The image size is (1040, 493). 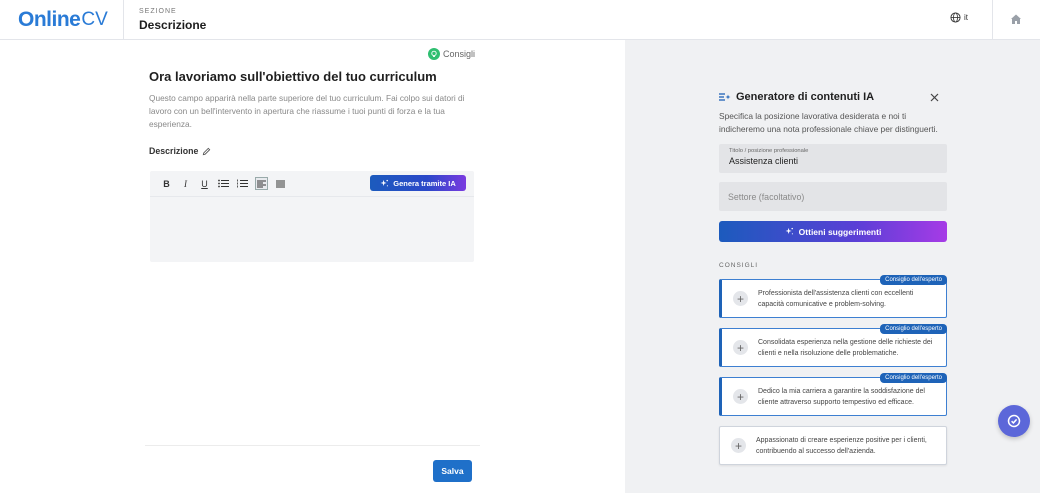 What do you see at coordinates (434, 54) in the screenshot?
I see `lightbulb-icon` at bounding box center [434, 54].